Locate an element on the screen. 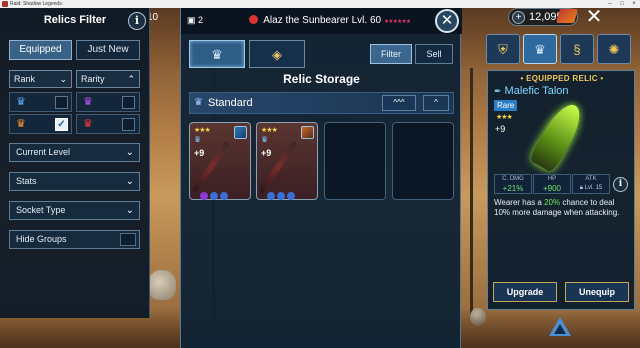  diamond-icon: ◈ is located at coordinates (277, 54).